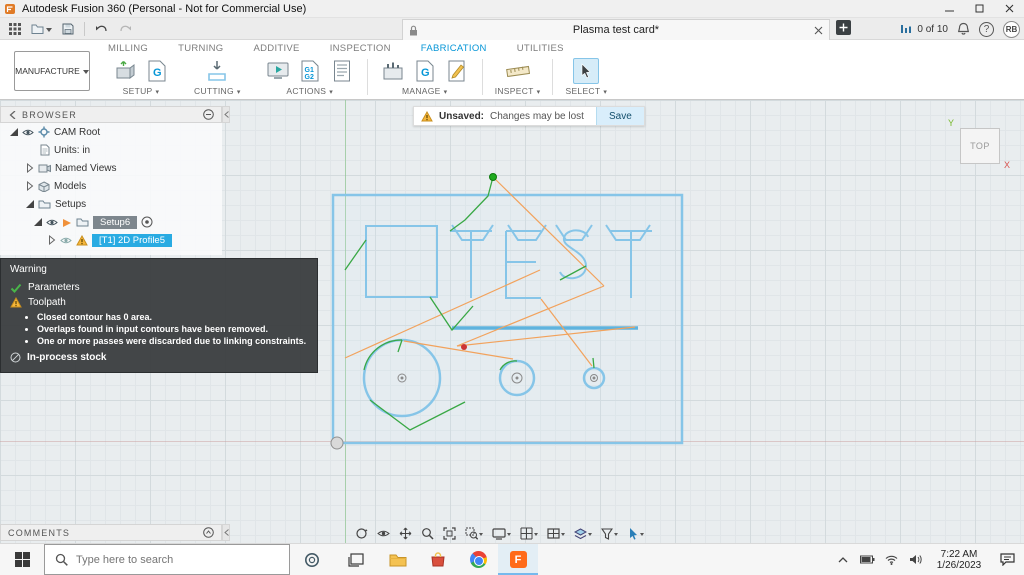 The height and width of the screenshot is (575, 1024). What do you see at coordinates (619, 116) in the screenshot?
I see `save-document-button: Save` at bounding box center [619, 116].